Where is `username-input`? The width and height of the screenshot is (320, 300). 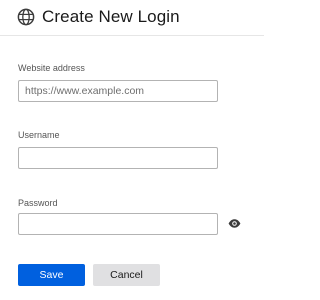 username-input is located at coordinates (118, 158).